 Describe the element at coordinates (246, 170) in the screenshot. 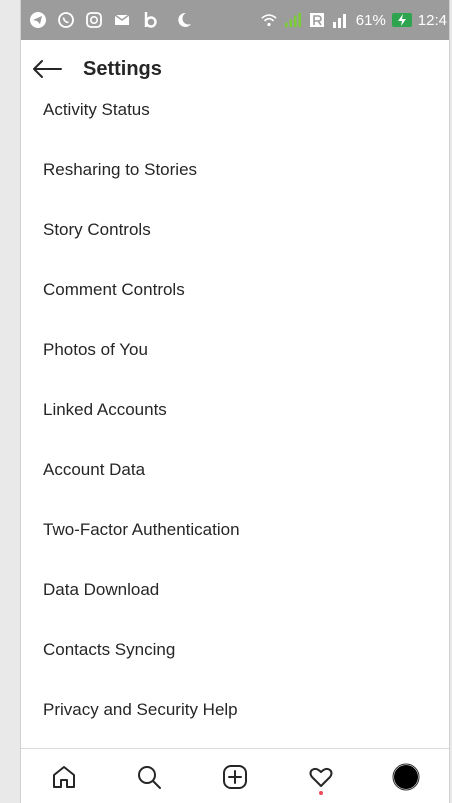

I see `settings-item-resharing-to-stories: Resharing to Stories` at that location.